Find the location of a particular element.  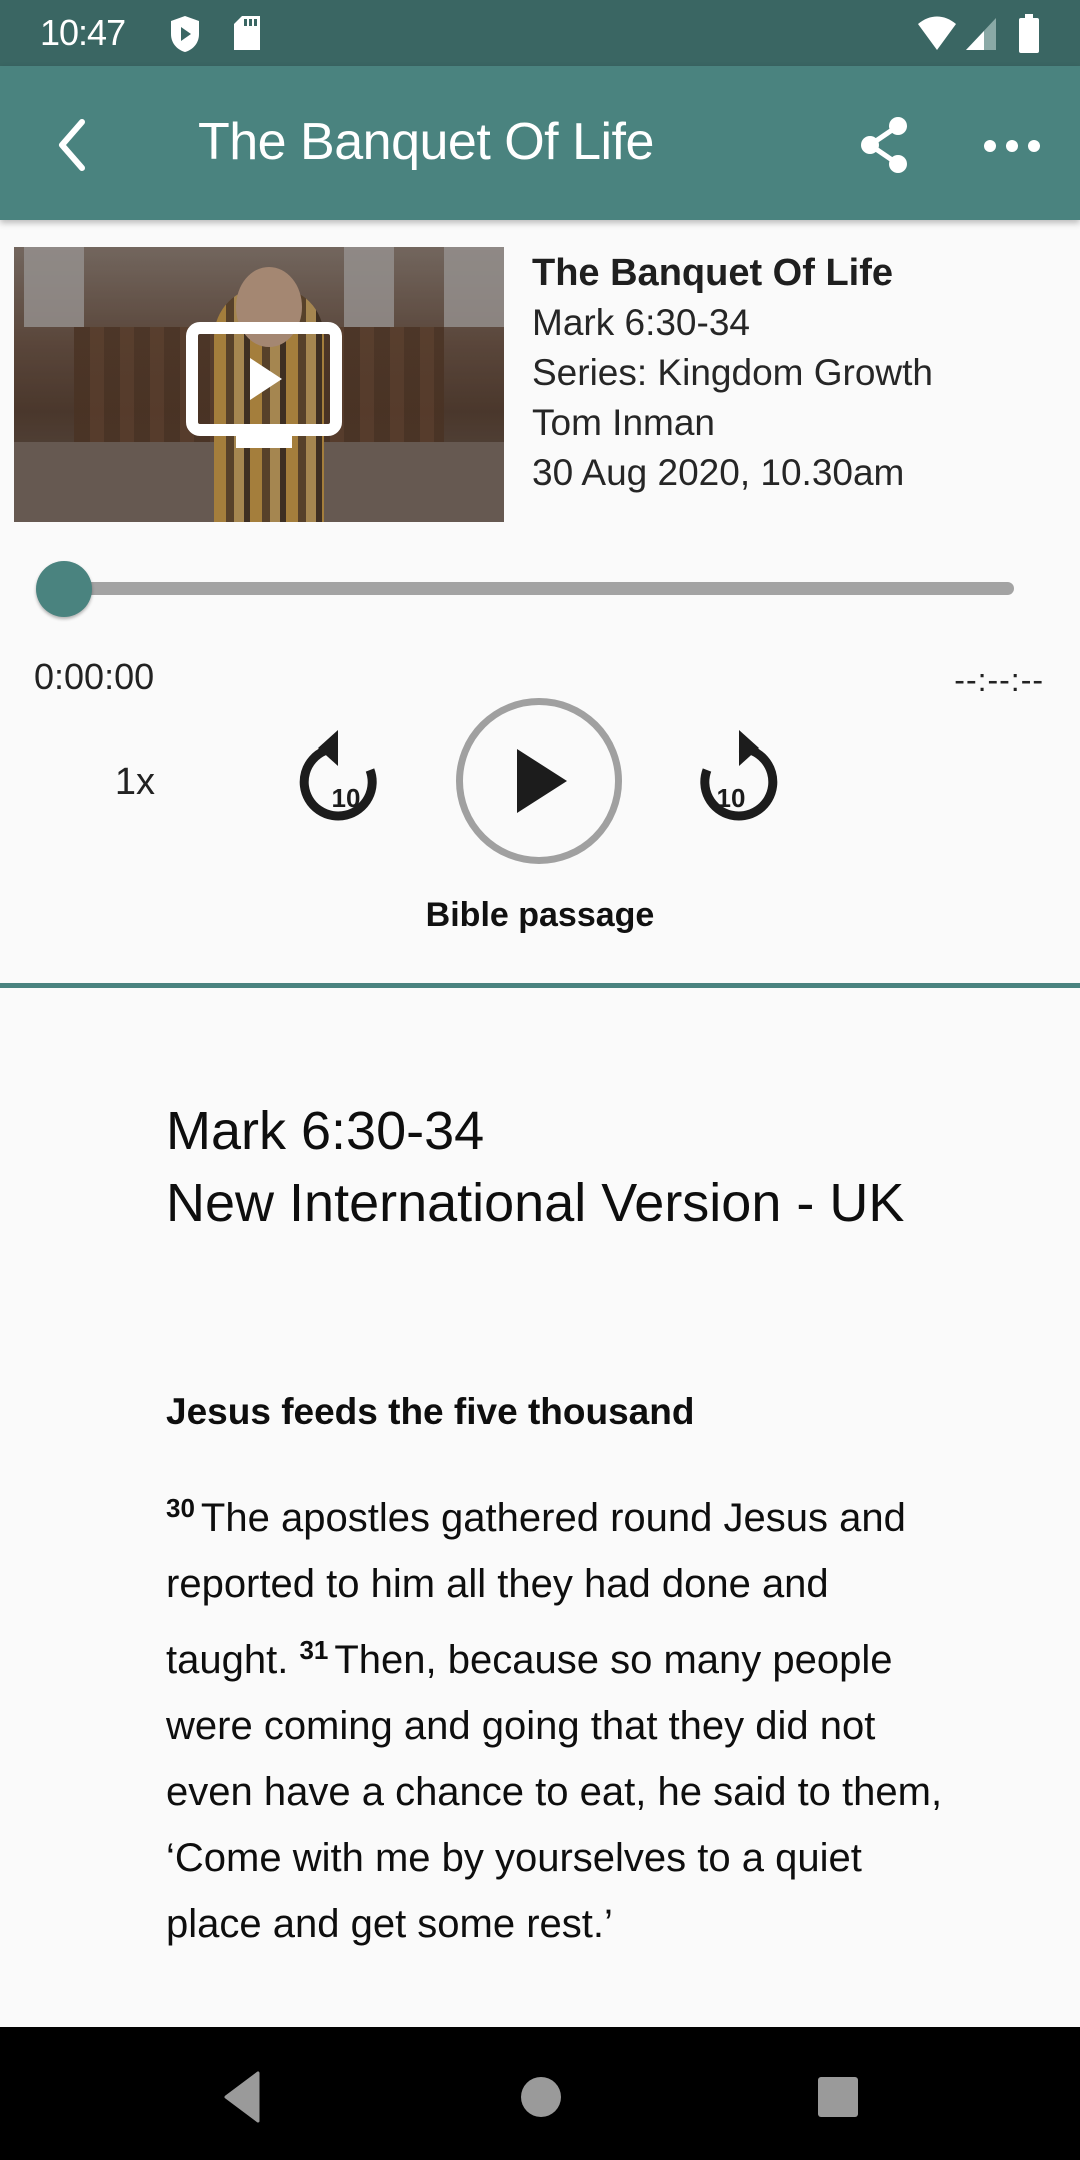

seek-thumb is located at coordinates (64, 589).